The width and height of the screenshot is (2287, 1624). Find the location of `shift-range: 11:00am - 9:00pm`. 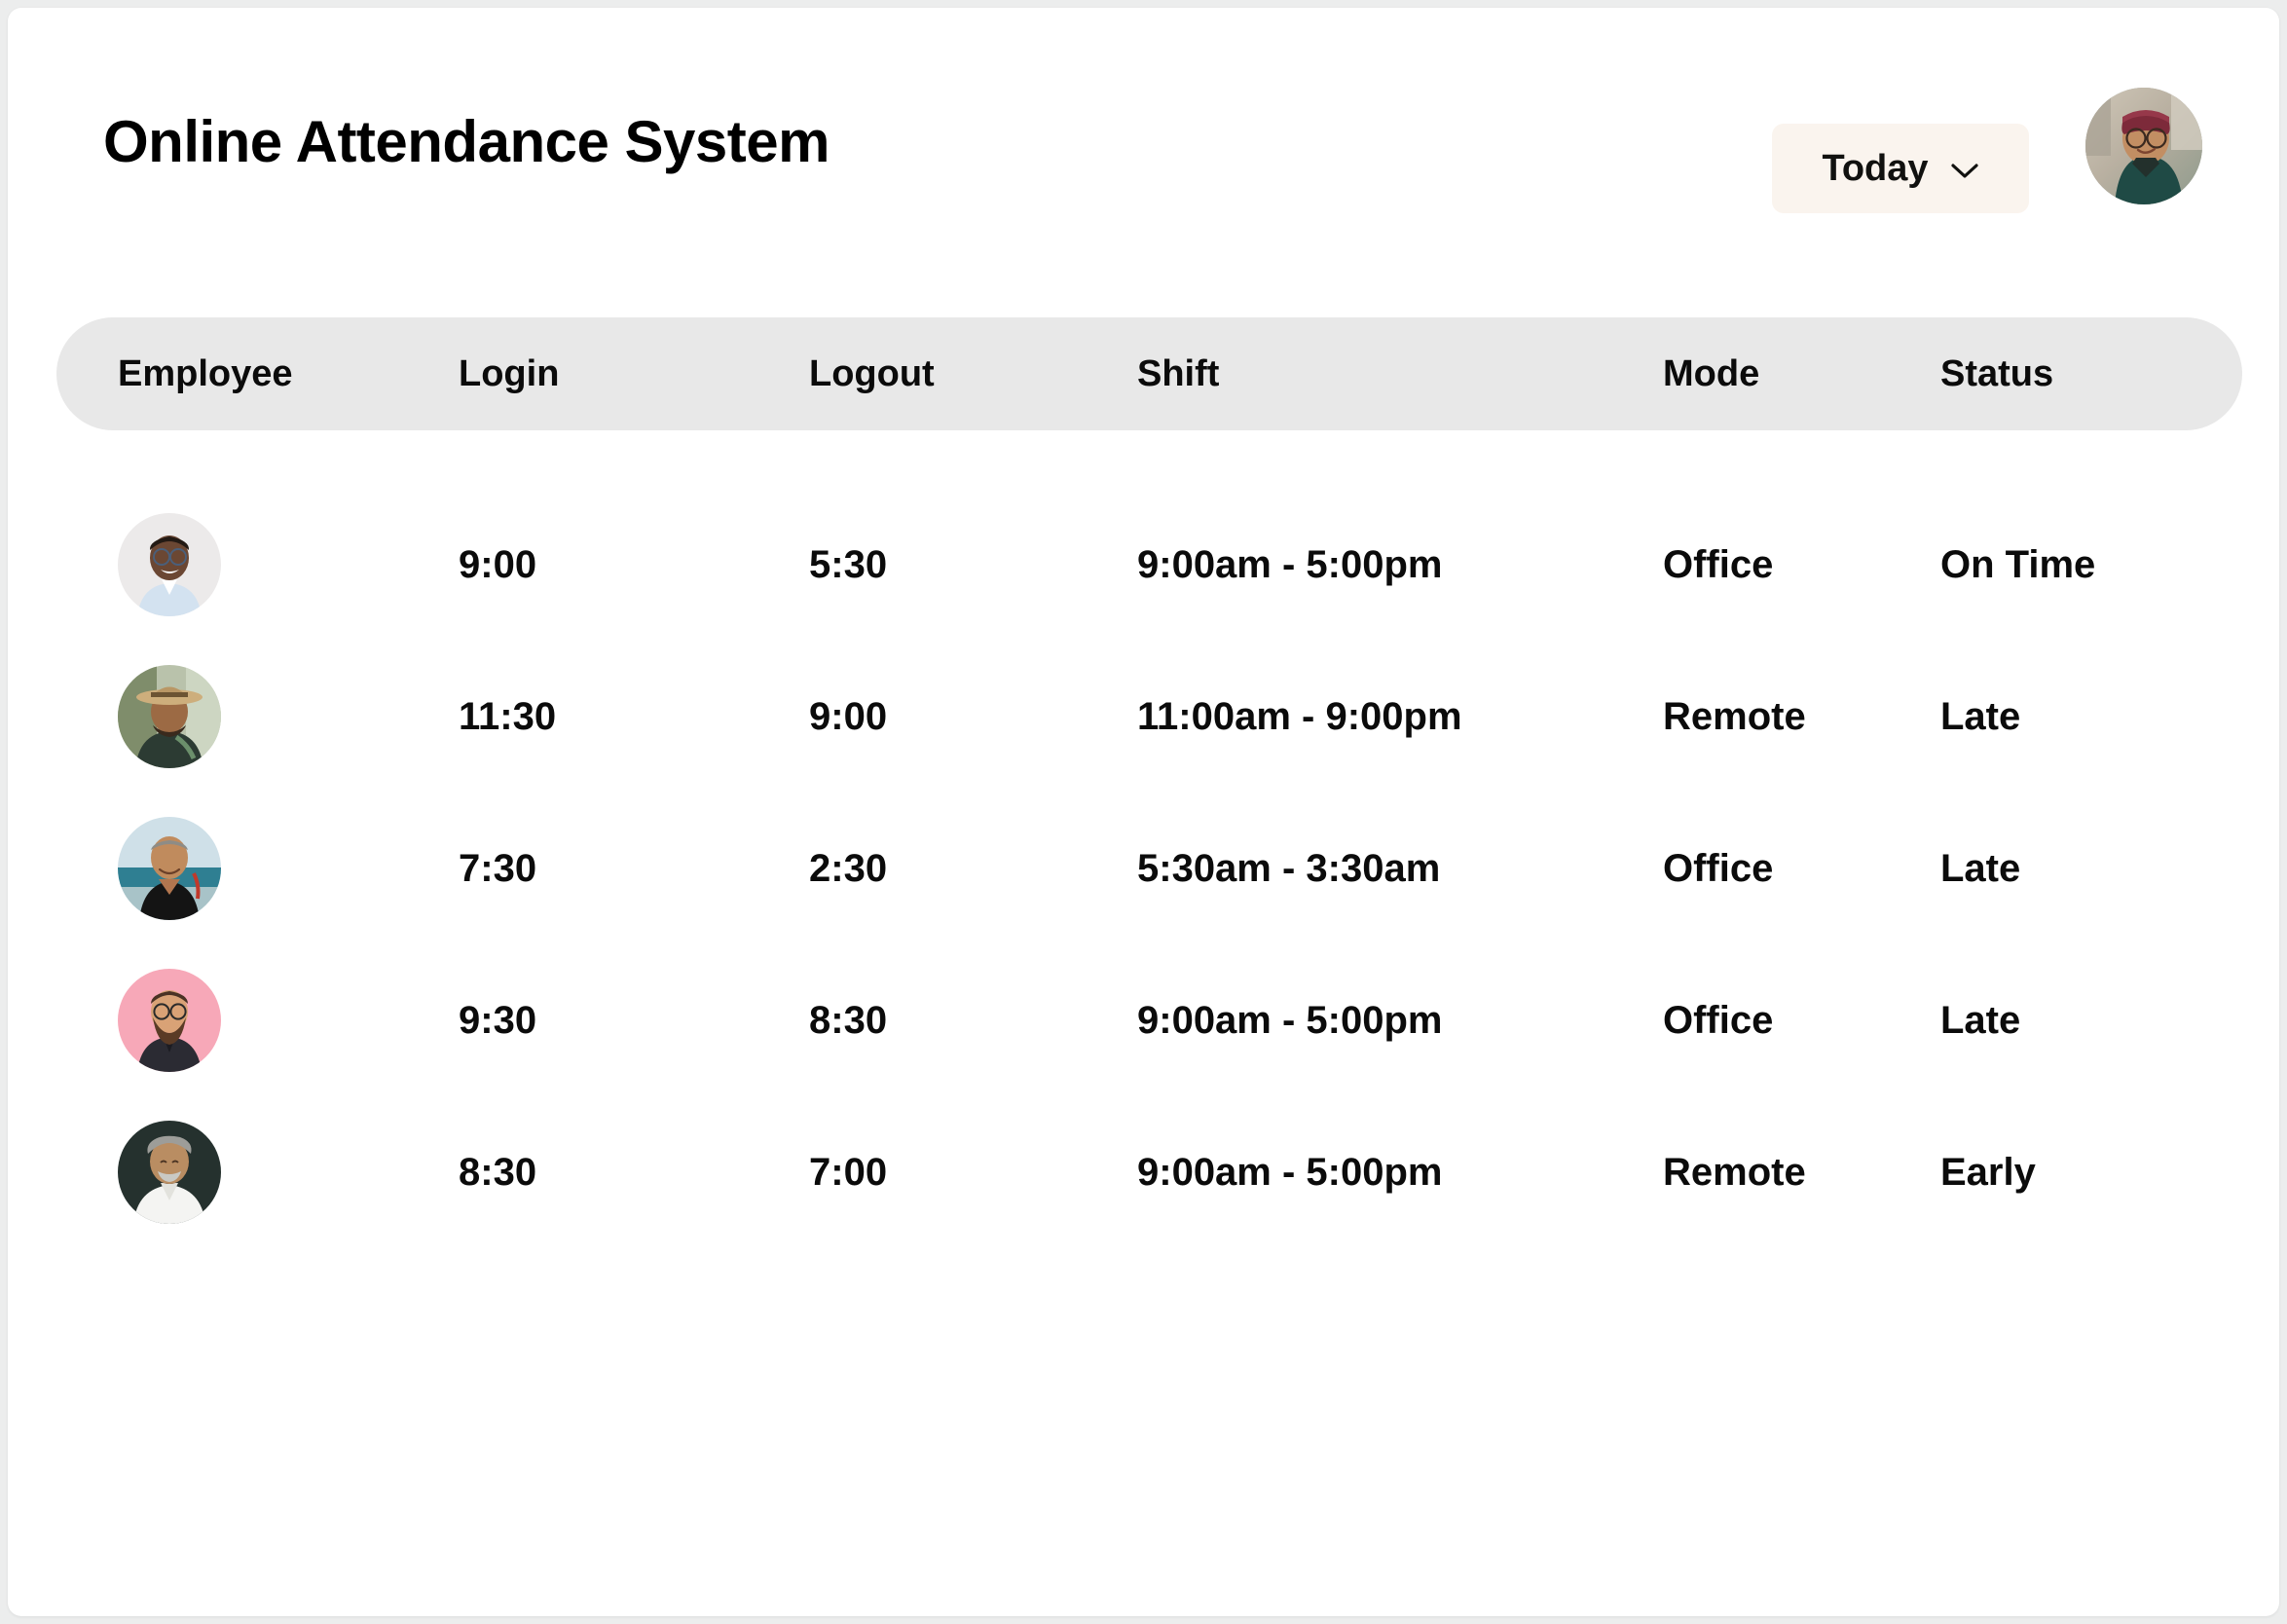

shift-range: 11:00am - 9:00pm is located at coordinates (1299, 716).